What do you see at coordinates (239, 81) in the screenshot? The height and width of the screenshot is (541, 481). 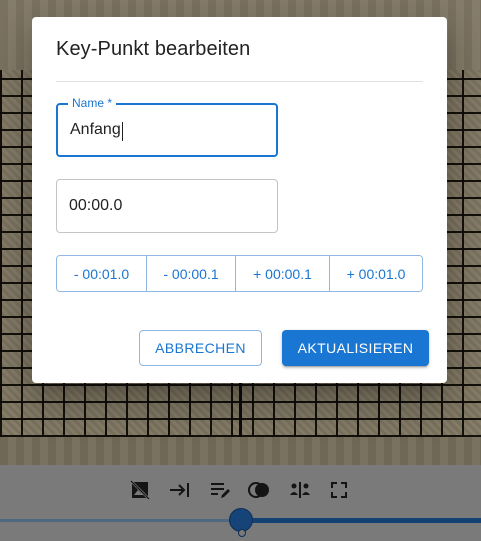 I see `title-divider` at bounding box center [239, 81].